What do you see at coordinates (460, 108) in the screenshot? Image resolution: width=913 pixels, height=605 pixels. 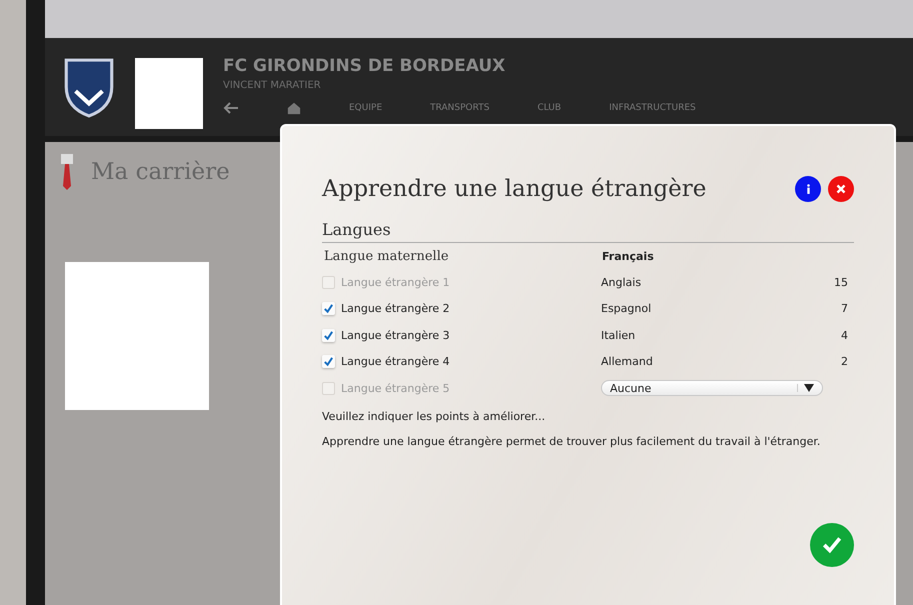 I see `nav-tab: TRANSPORTS` at bounding box center [460, 108].